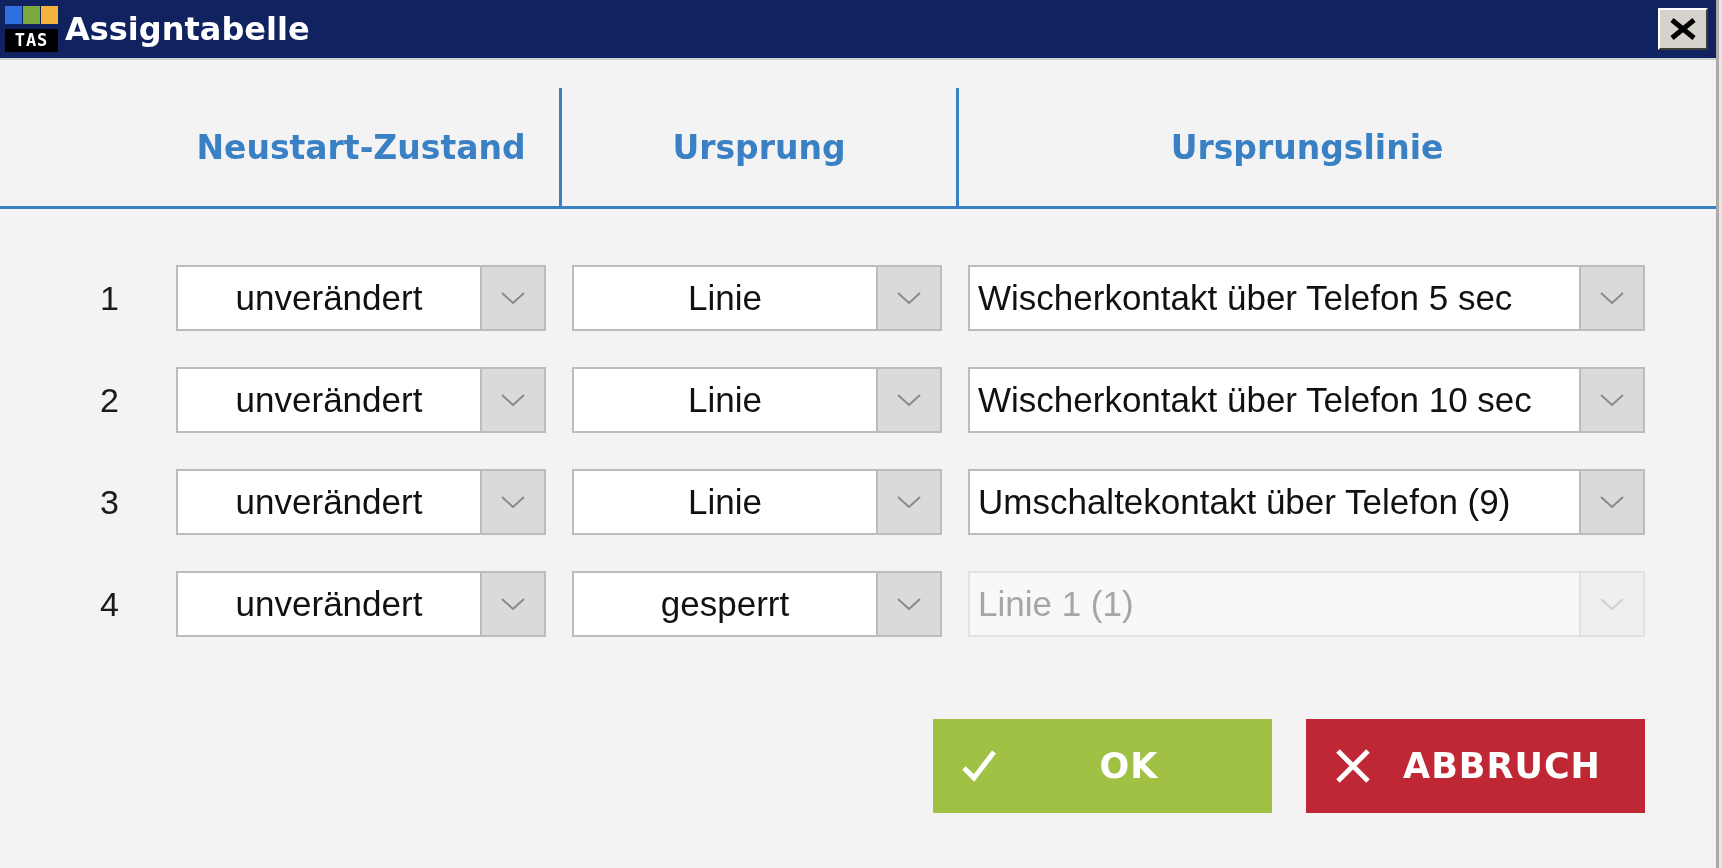 This screenshot has height=868, width=1722. I want to click on row-number: 2, so click(109, 400).